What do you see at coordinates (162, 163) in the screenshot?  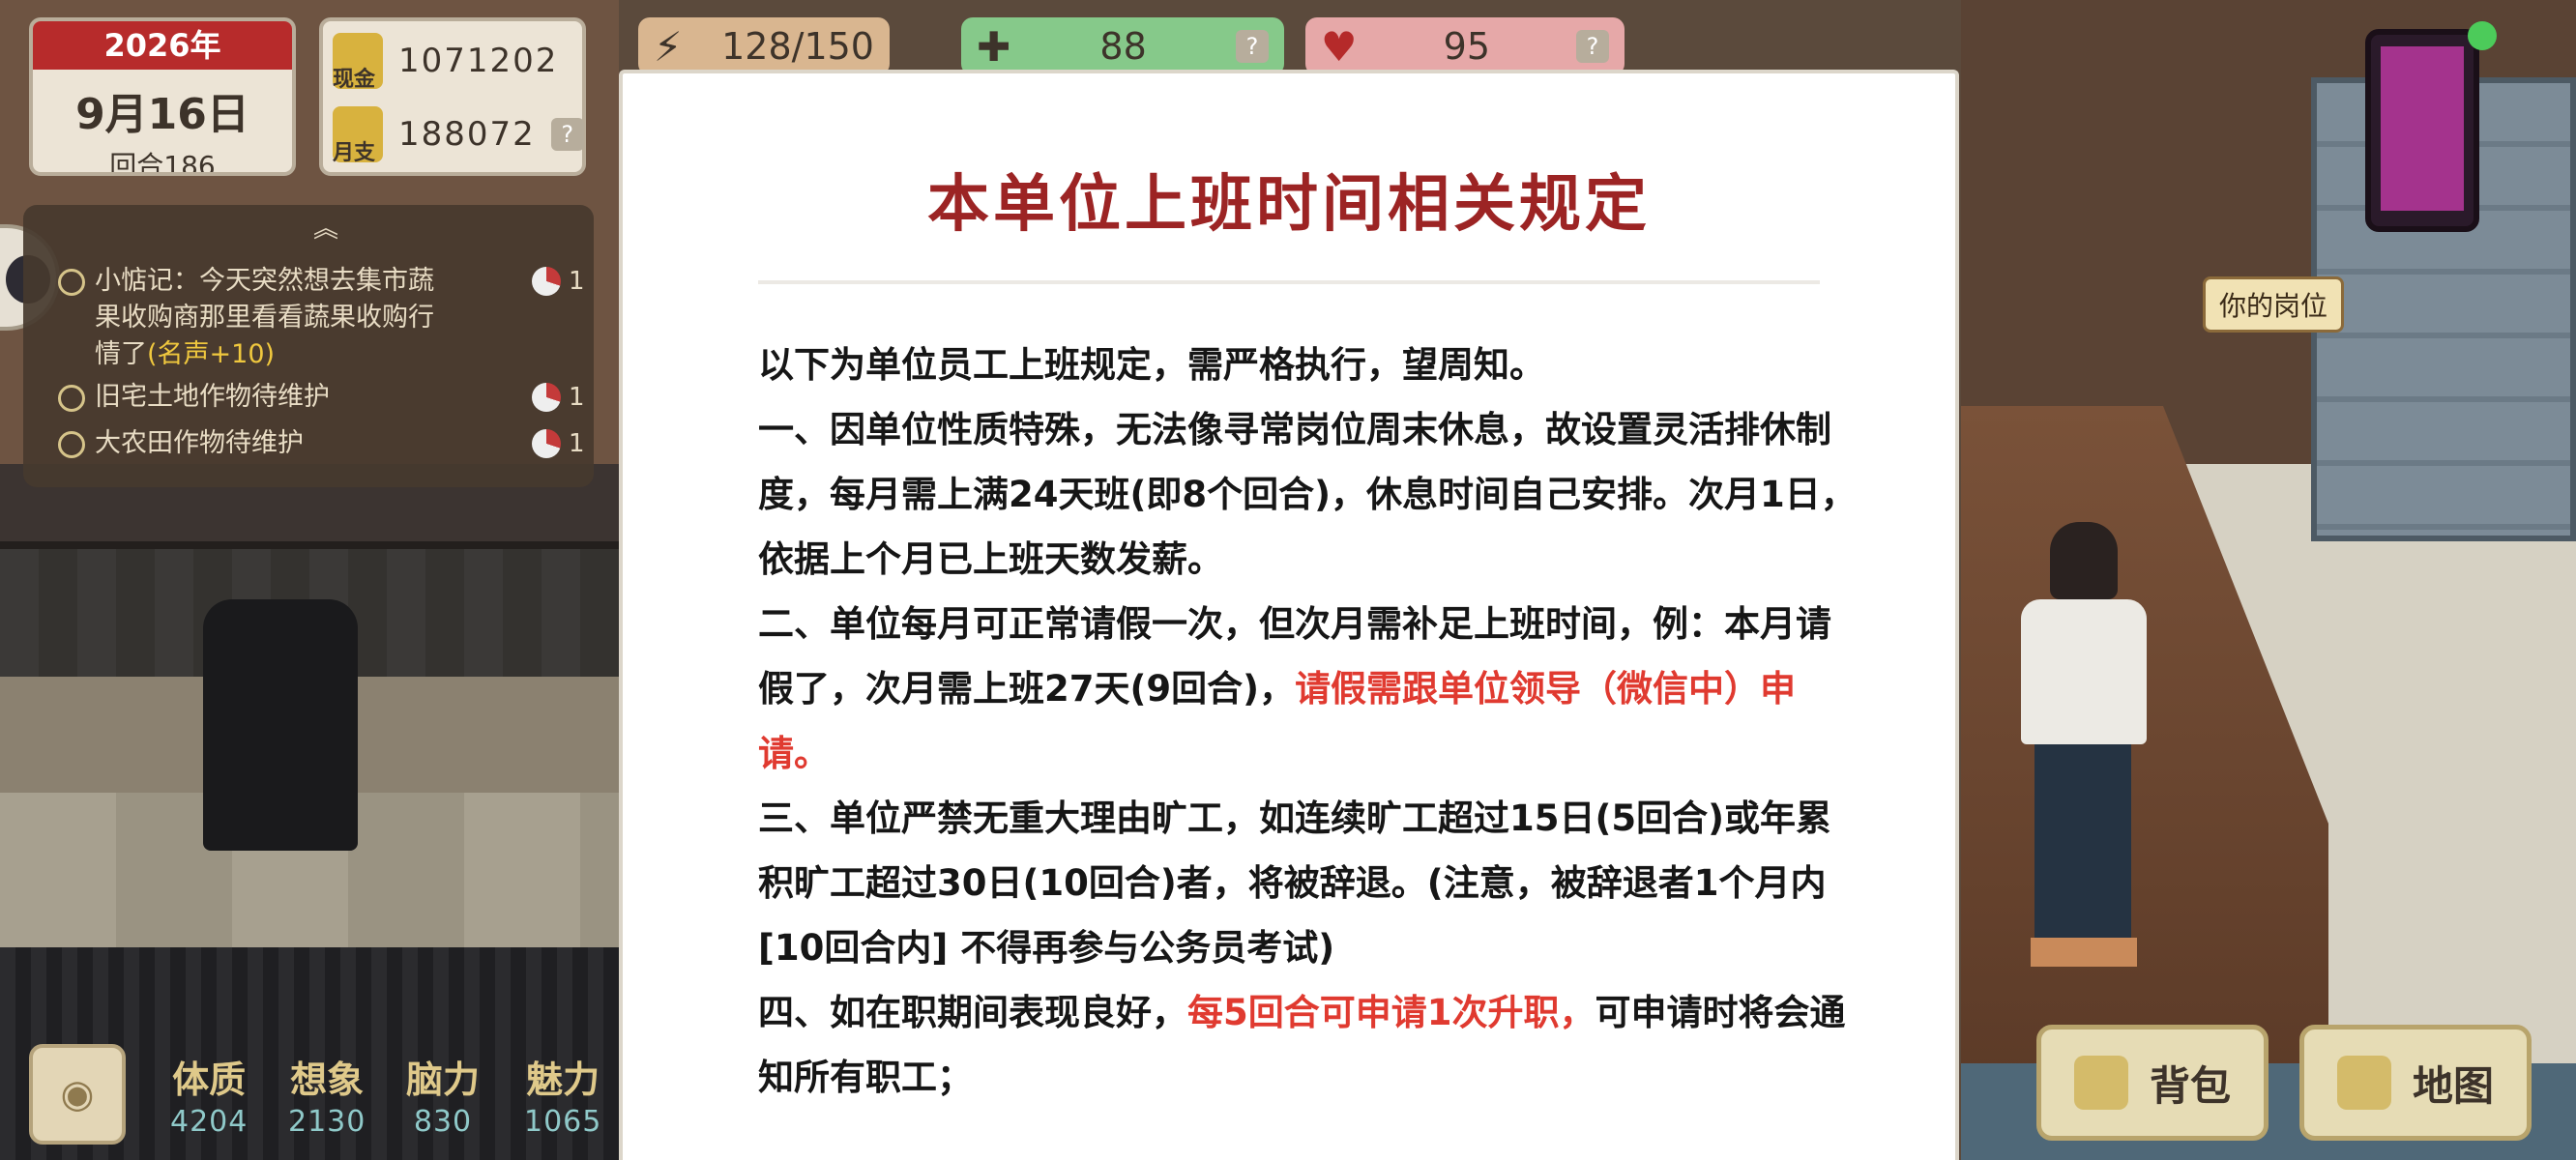 I see `round-label: 回合186` at bounding box center [162, 163].